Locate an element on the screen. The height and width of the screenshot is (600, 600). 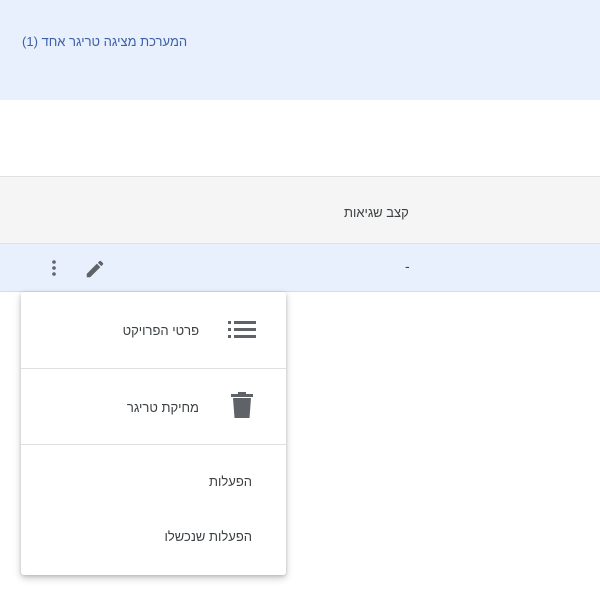
menu-item-label: הפעלות is located at coordinates (230, 481).